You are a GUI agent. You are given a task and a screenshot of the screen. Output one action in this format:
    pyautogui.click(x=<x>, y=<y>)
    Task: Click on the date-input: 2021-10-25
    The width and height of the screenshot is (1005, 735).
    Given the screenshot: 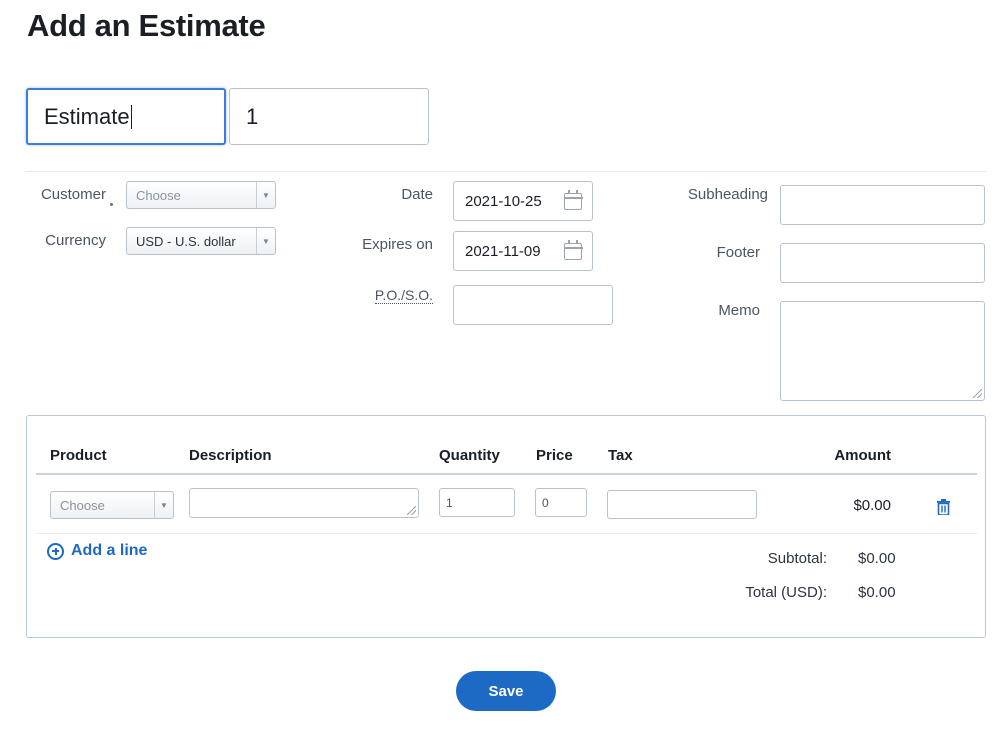 What is the action you would take?
    pyautogui.click(x=523, y=201)
    